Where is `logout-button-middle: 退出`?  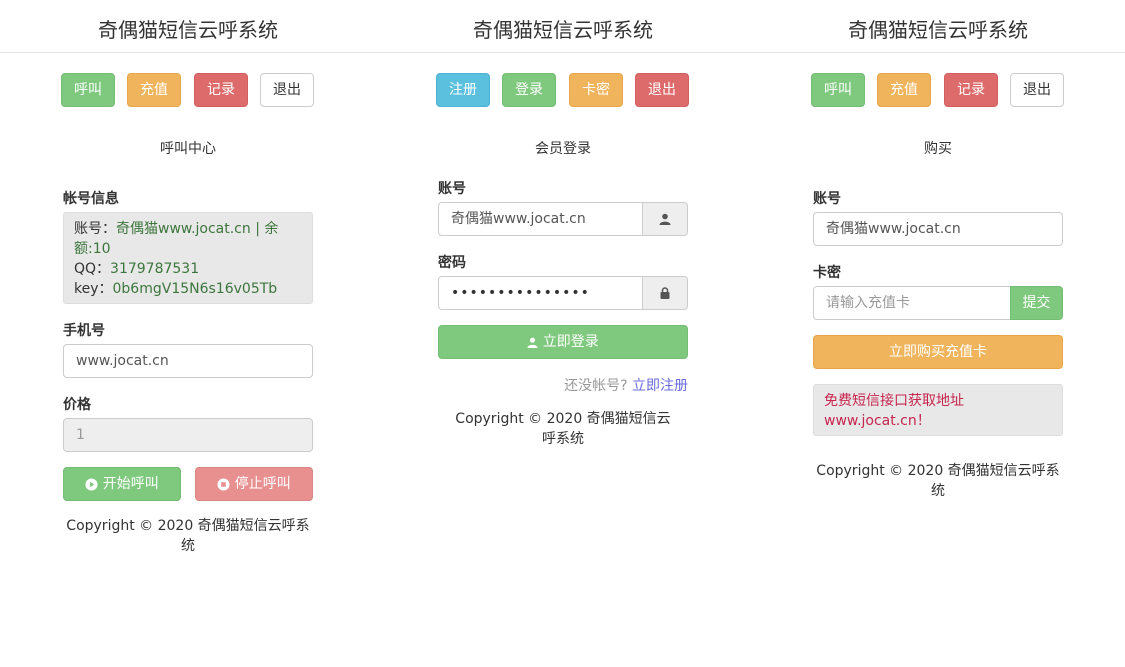 logout-button-middle: 退出 is located at coordinates (662, 90).